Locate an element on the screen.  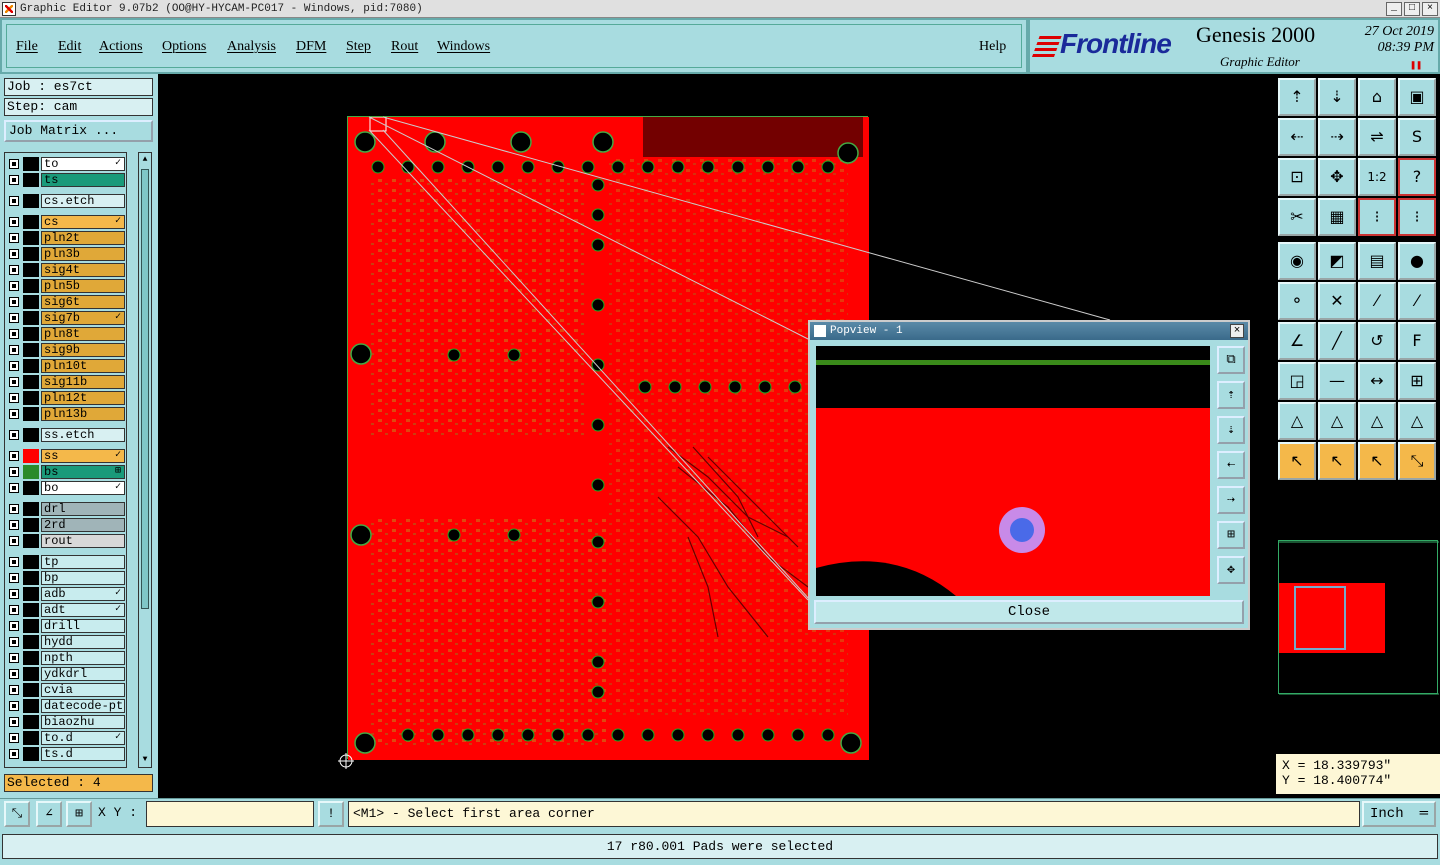
layer-name: cs is located at coordinates (83, 222).